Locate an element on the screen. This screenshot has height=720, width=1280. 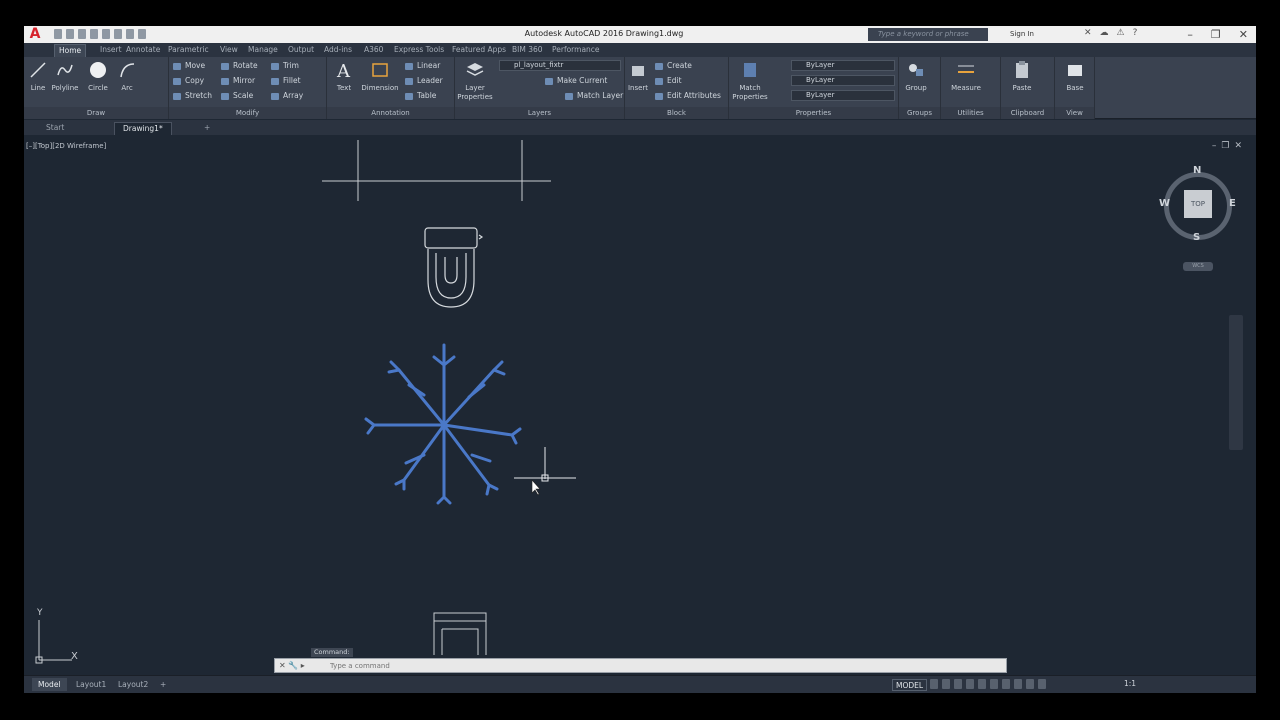
lineweight-dropdown: ByLayer is located at coordinates (843, 95).